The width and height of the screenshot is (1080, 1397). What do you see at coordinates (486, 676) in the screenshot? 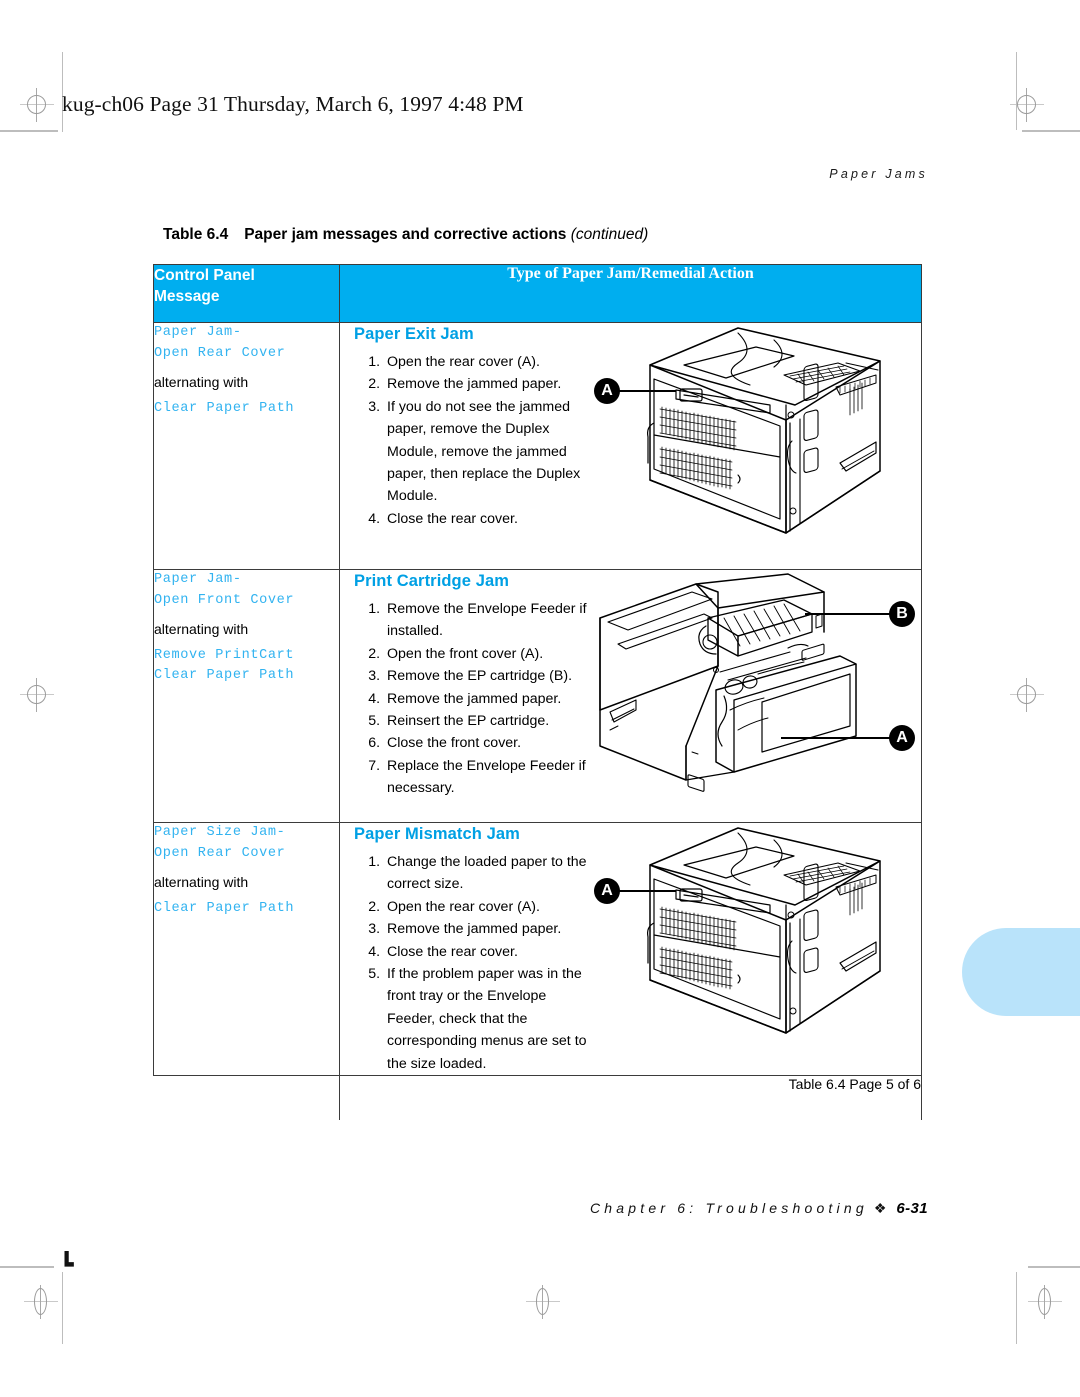
I see `step-item: Remove the EP cartridge (B).` at bounding box center [486, 676].